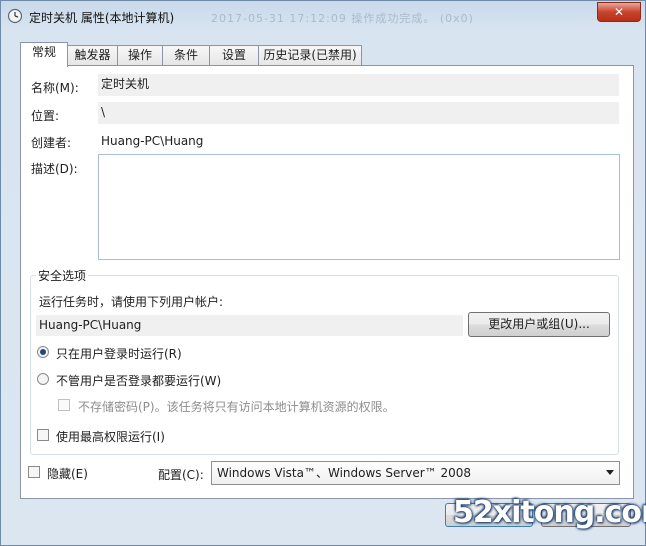 This screenshot has height=546, width=646. Describe the element at coordinates (186, 55) in the screenshot. I see `tab-conditions: 条件` at that location.